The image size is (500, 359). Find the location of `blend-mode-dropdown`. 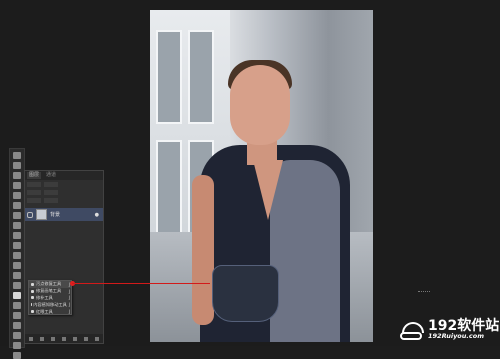

blend-mode-dropdown is located at coordinates (34, 192).